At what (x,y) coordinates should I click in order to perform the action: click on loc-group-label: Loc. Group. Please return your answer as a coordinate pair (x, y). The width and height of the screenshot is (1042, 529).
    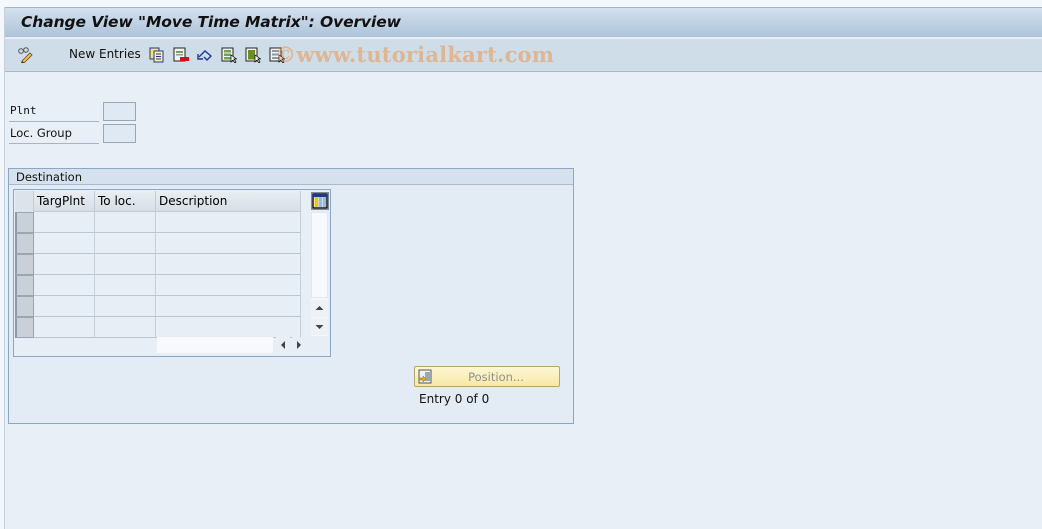
    Looking at the image, I should click on (54, 135).